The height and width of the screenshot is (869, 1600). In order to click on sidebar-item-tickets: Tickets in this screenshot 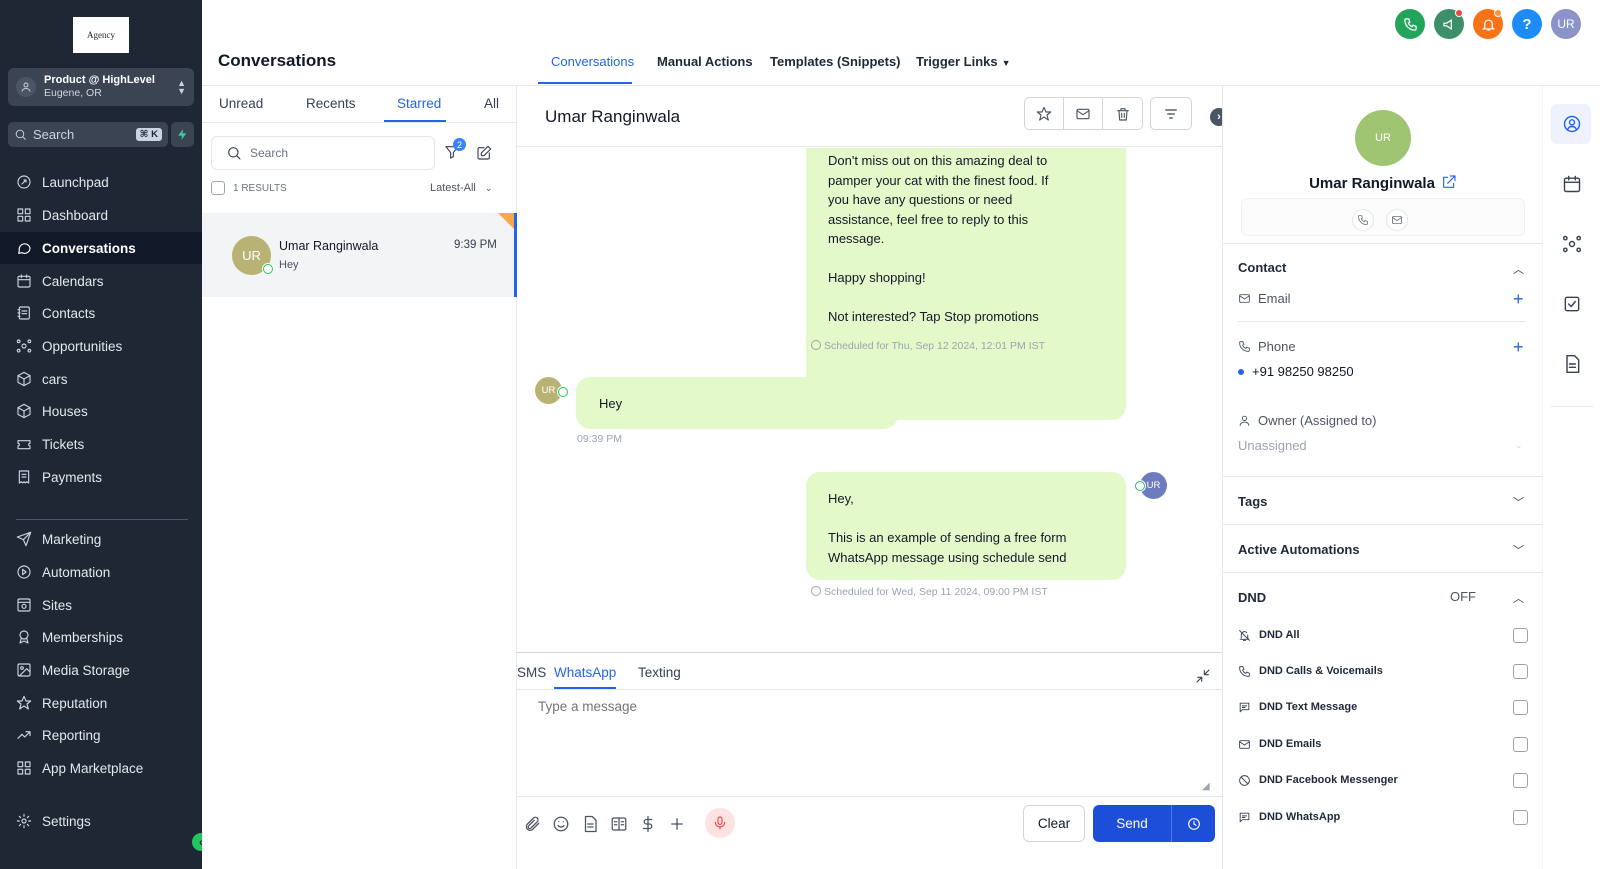, I will do `click(101, 444)`.